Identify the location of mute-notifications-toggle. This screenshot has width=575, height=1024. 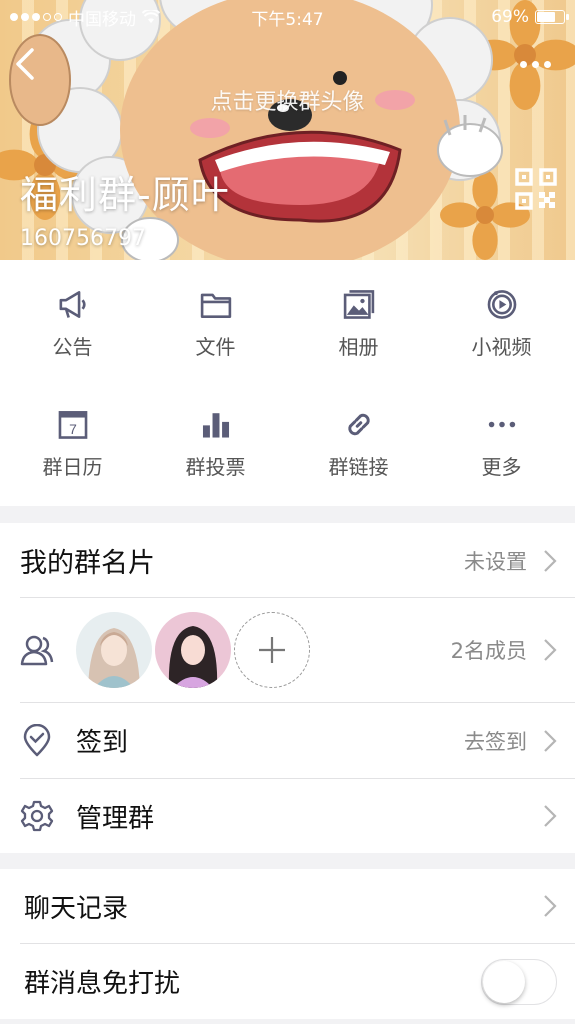
(519, 981).